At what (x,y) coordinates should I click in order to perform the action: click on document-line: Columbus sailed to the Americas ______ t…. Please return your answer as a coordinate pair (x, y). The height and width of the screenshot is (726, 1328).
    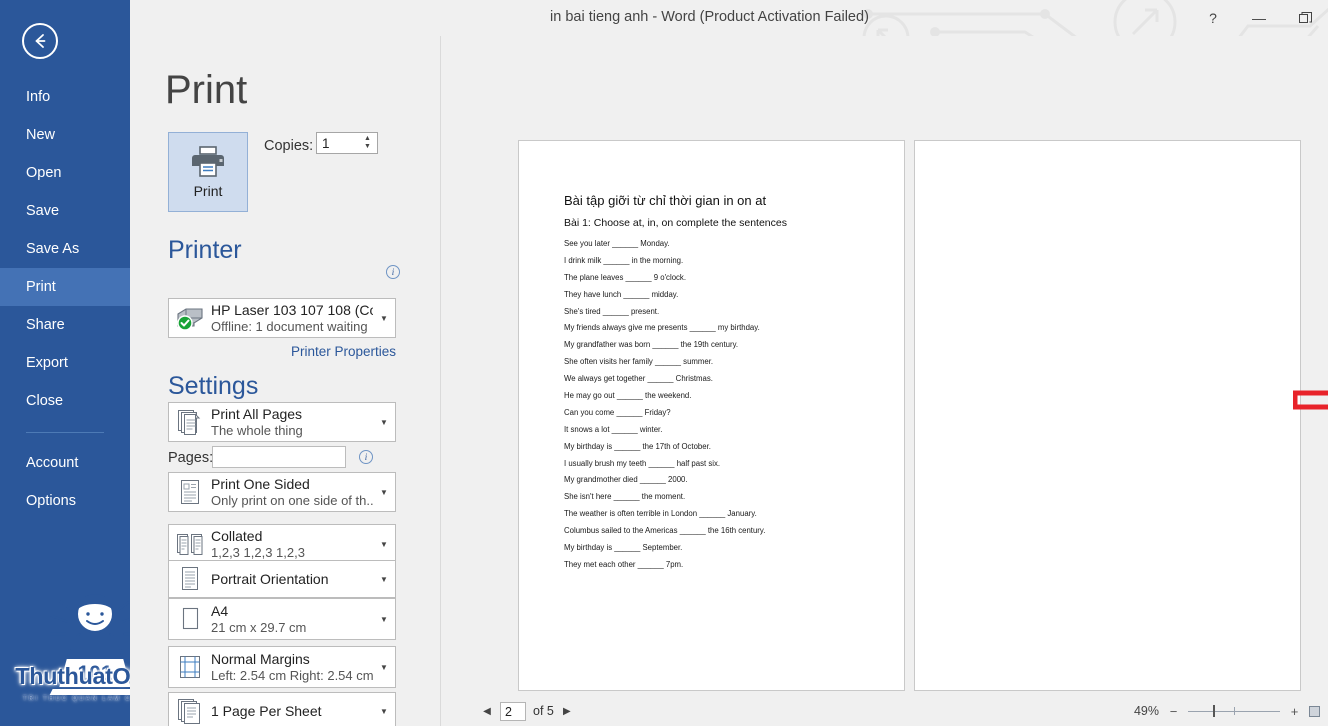
    Looking at the image, I should click on (665, 531).